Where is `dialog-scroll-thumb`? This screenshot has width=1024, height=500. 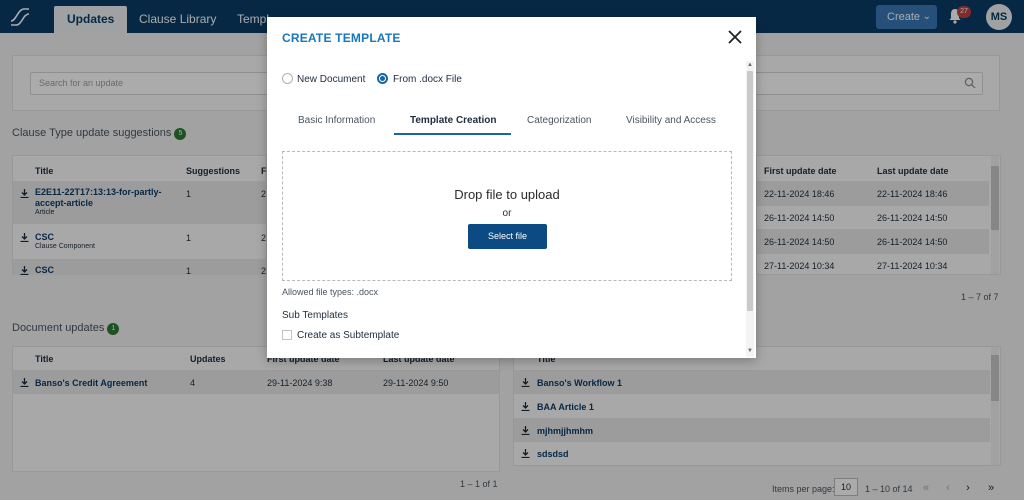 dialog-scroll-thumb is located at coordinates (750, 191).